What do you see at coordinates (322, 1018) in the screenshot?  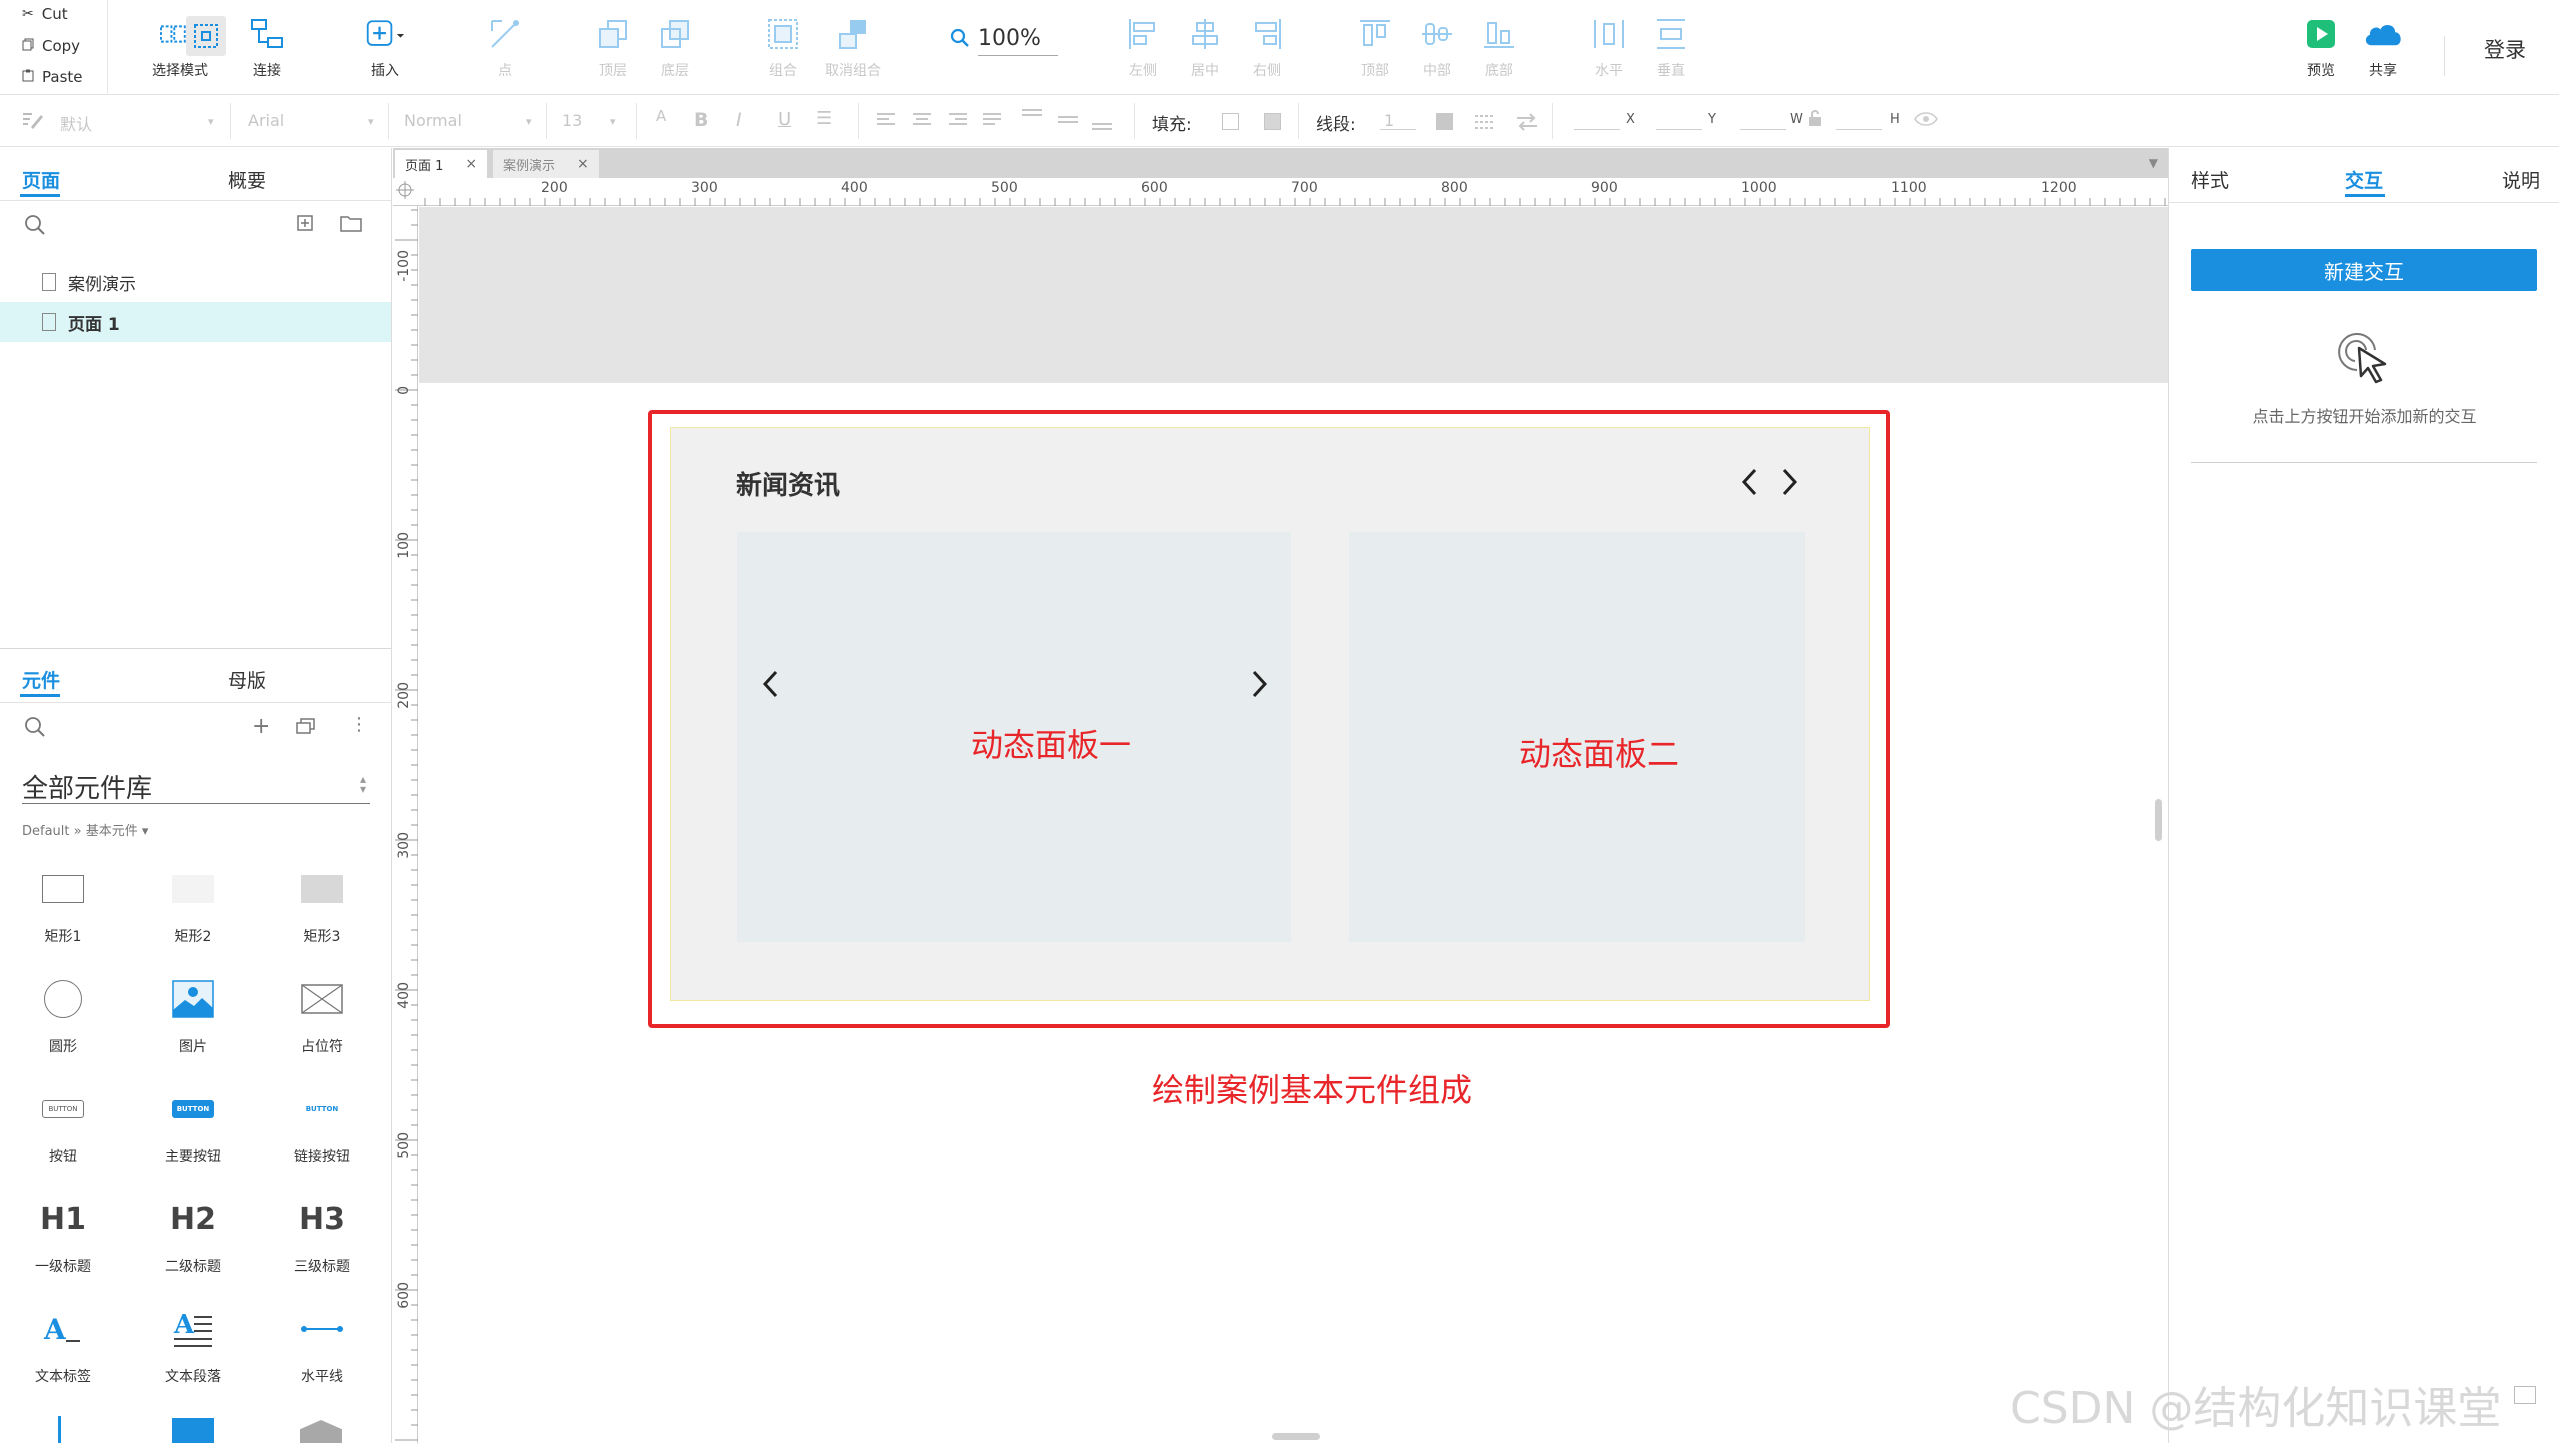 I see `widget-placeholder: 占位符` at bounding box center [322, 1018].